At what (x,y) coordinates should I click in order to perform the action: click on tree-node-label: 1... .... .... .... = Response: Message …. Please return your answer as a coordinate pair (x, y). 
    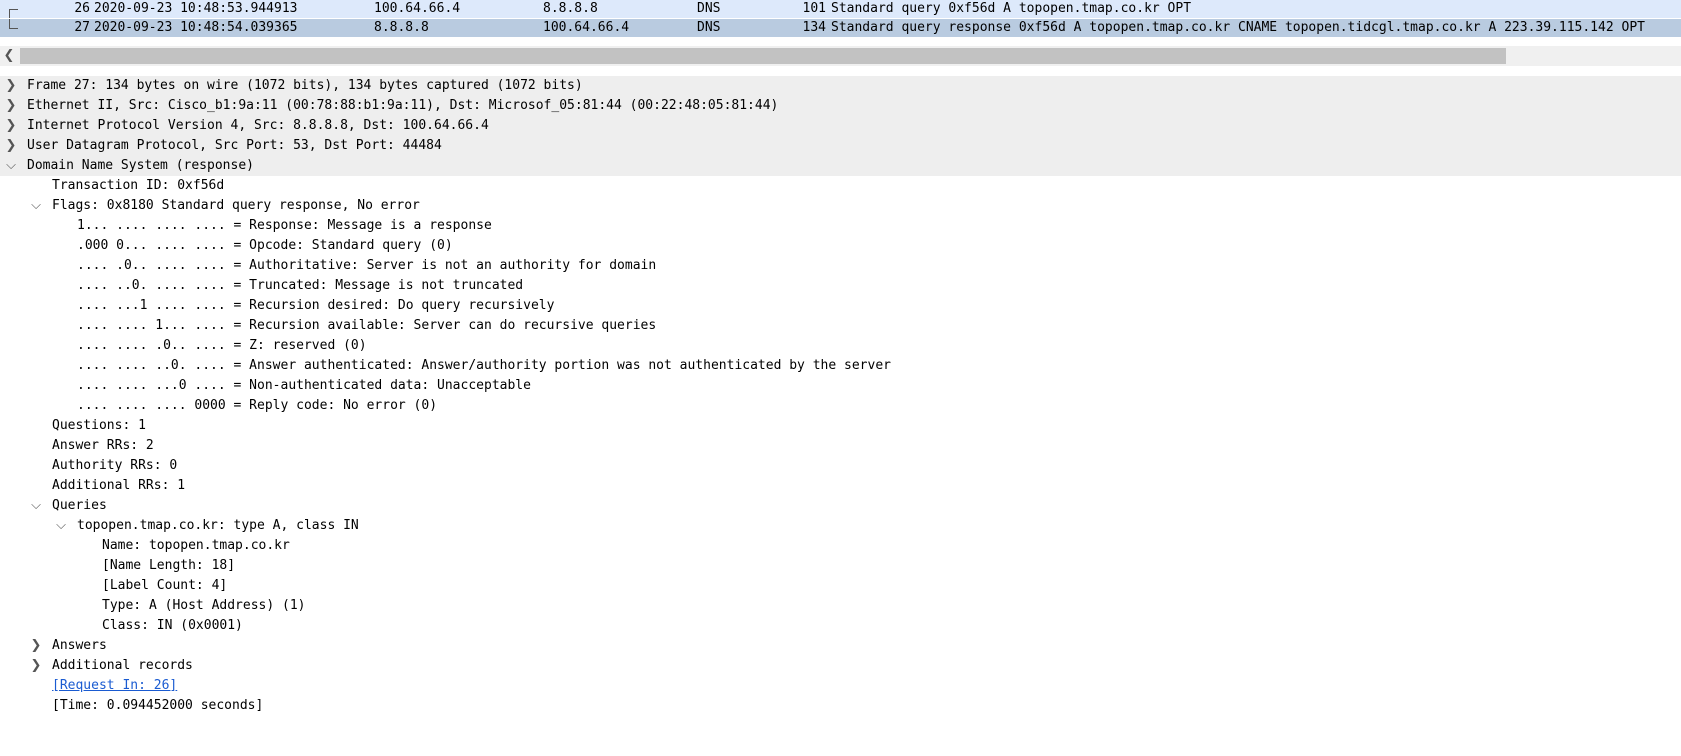
    Looking at the image, I should click on (284, 225).